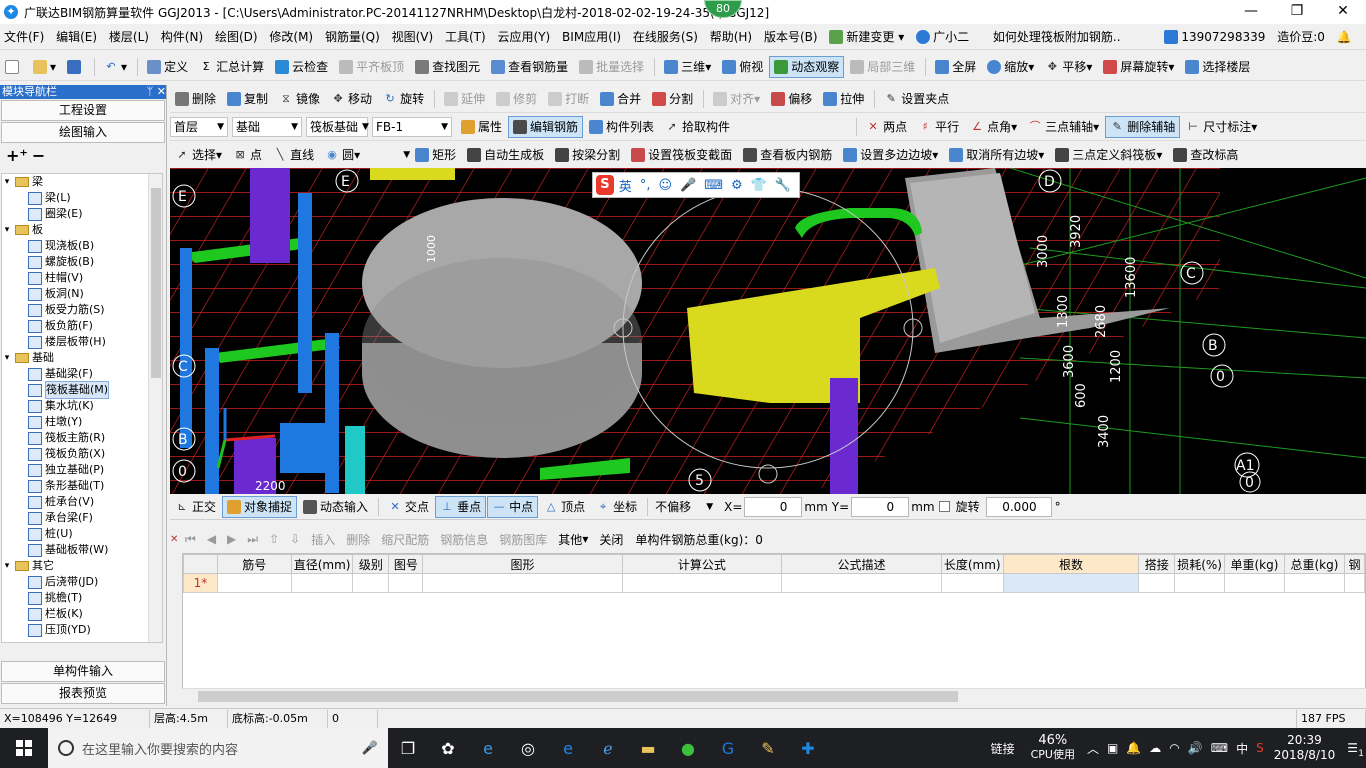 This screenshot has width=1366, height=768. Describe the element at coordinates (82, 614) in the screenshot. I see `tree-item: 栏板(K)` at that location.